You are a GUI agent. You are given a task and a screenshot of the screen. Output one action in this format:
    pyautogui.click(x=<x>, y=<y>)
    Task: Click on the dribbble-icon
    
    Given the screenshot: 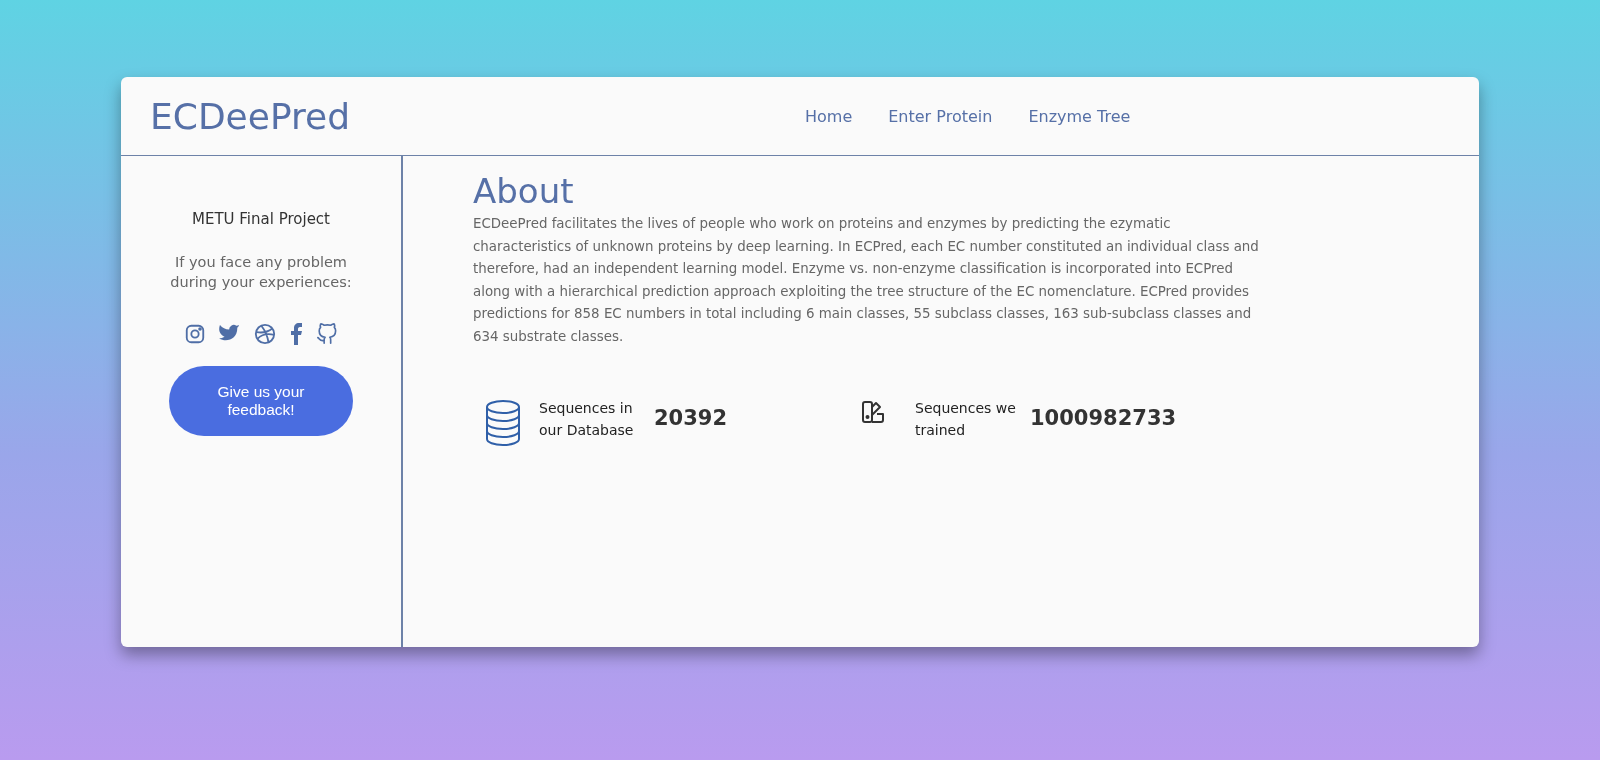 What is the action you would take?
    pyautogui.click(x=265, y=334)
    